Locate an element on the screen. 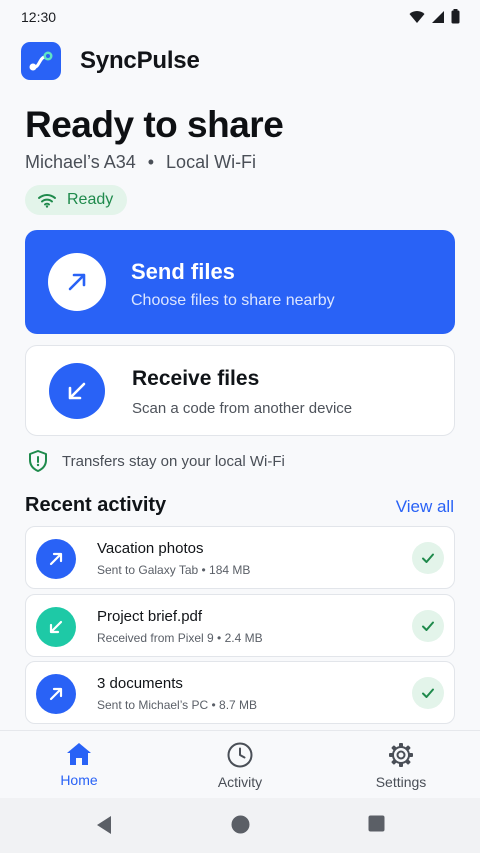 This screenshot has width=480, height=853. send-icon-circle is located at coordinates (77, 282).